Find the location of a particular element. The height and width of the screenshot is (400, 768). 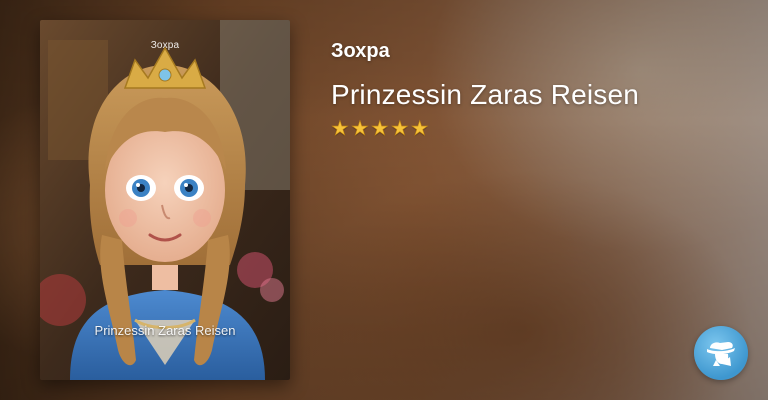

rating-stars: ★ ★ ★ ★ ★ is located at coordinates (485, 128).